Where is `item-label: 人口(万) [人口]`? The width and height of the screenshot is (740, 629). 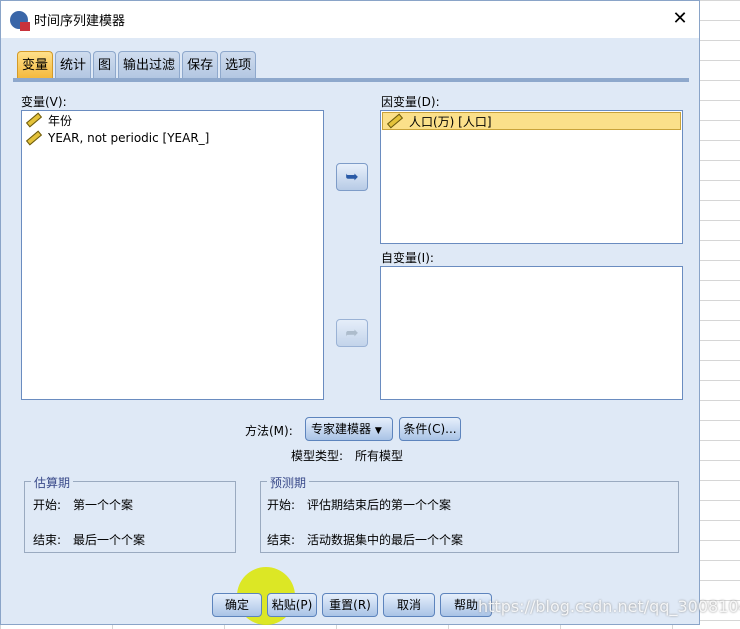
item-label: 人口(万) [人口] is located at coordinates (450, 121).